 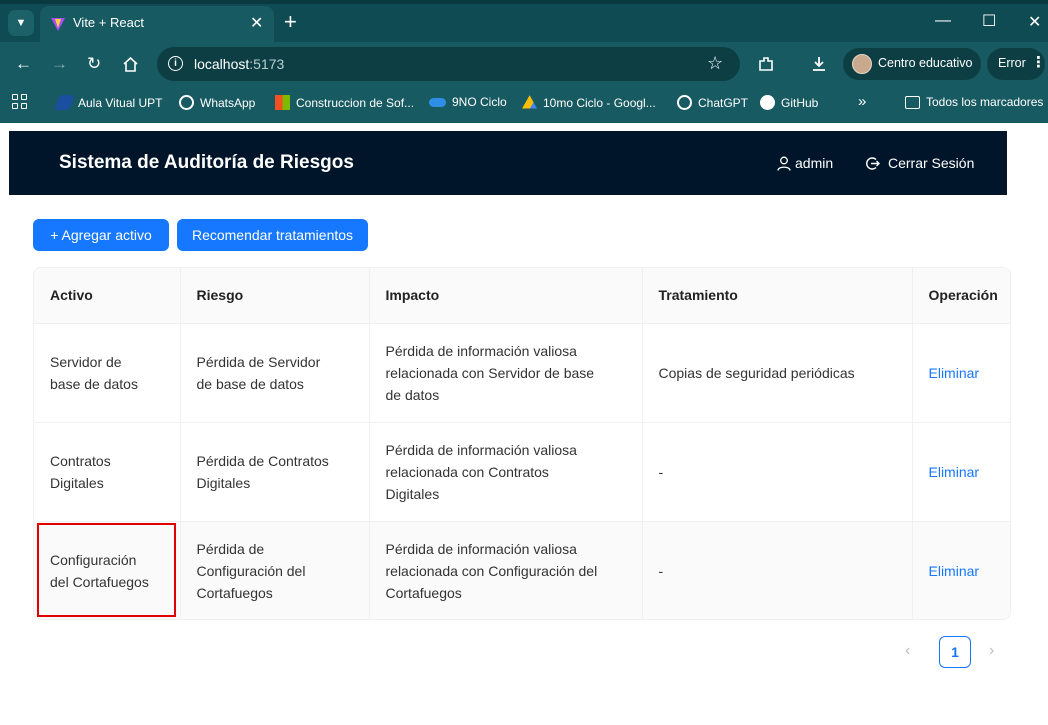 What do you see at coordinates (789, 102) in the screenshot?
I see `bookmark-github: GitHub` at bounding box center [789, 102].